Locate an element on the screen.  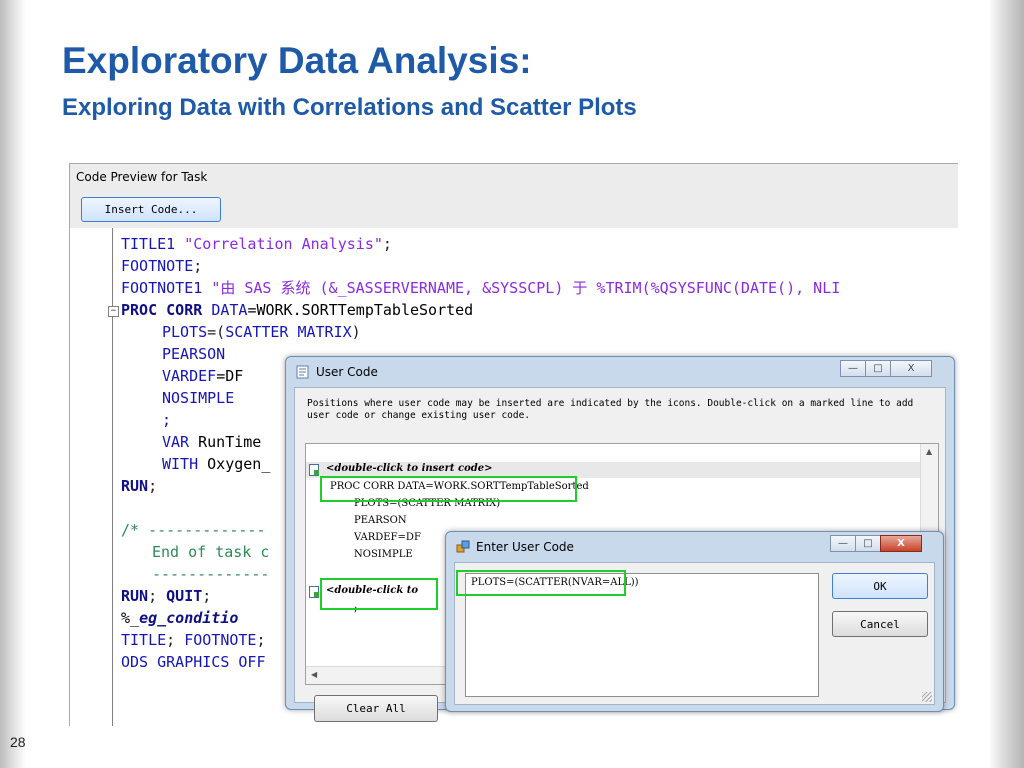
code-line-13: /* ------------- is located at coordinates (193, 530).